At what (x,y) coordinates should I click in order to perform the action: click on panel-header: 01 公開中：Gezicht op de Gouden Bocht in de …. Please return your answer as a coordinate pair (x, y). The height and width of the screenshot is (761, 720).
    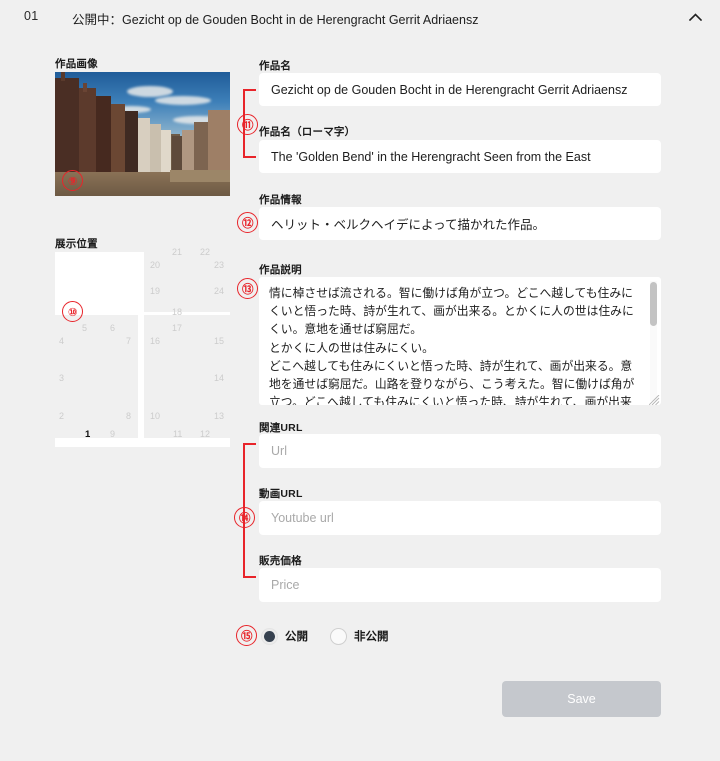
    Looking at the image, I should click on (360, 16).